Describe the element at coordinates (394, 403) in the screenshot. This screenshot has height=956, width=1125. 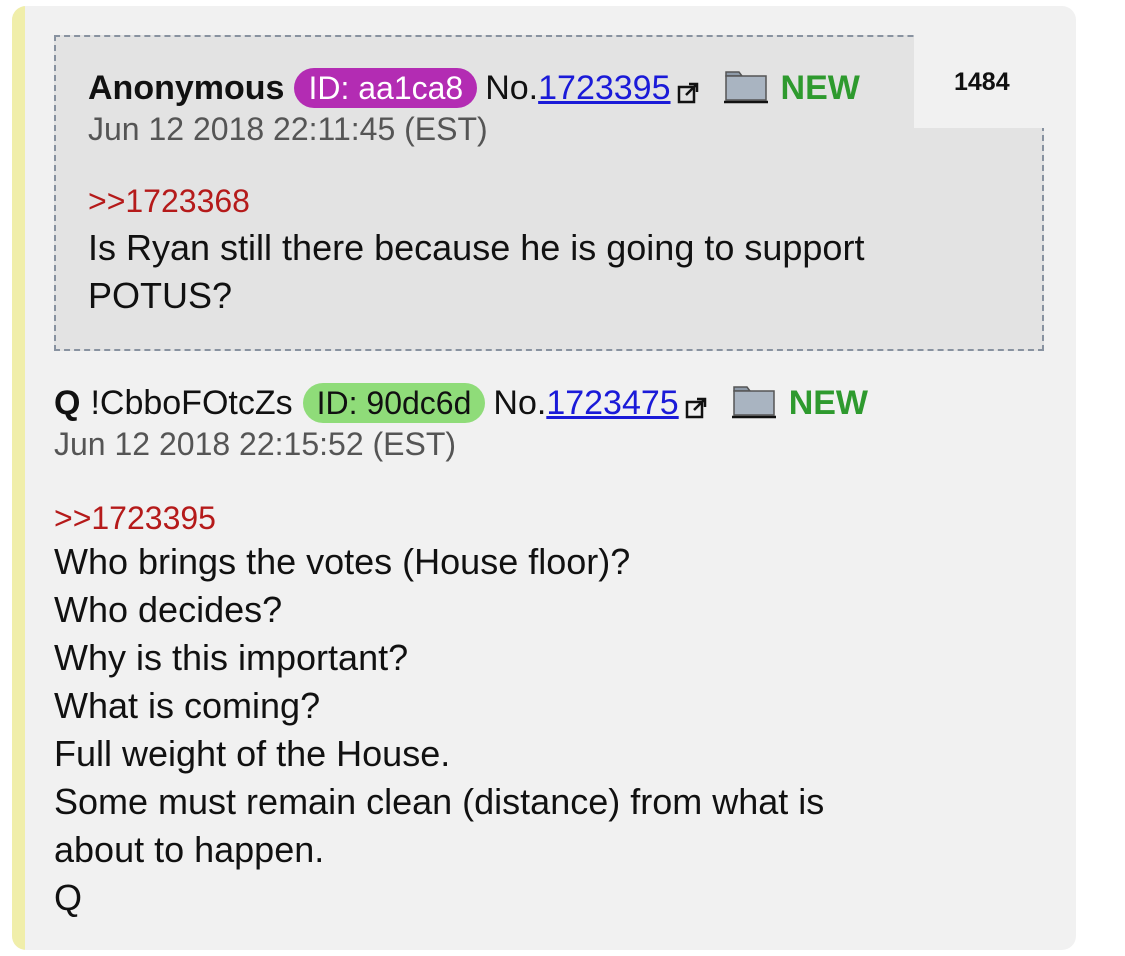
I see `poster-id-badge: ID: 90dc6d` at that location.